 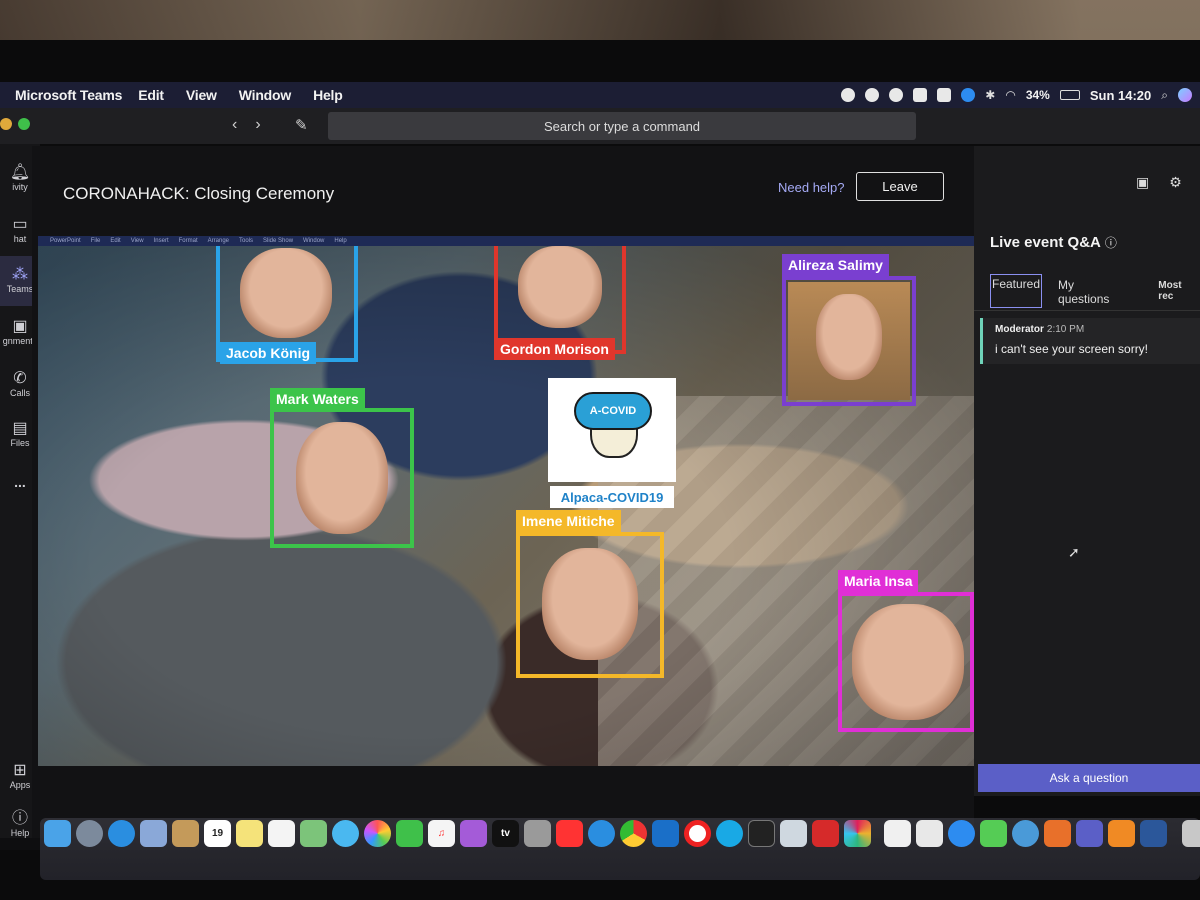 What do you see at coordinates (900, 186) in the screenshot?
I see `leave-button: Leave` at bounding box center [900, 186].